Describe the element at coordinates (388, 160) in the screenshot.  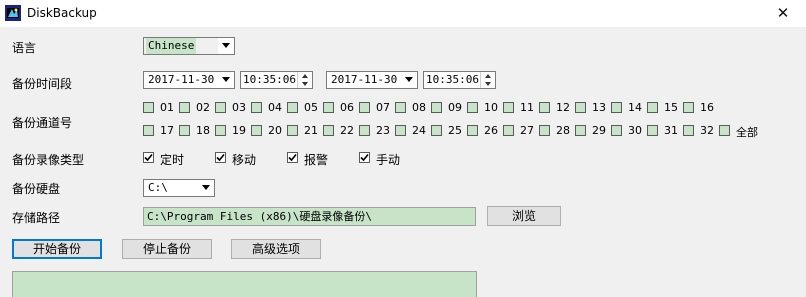
I see `record-type-label: 手动` at that location.